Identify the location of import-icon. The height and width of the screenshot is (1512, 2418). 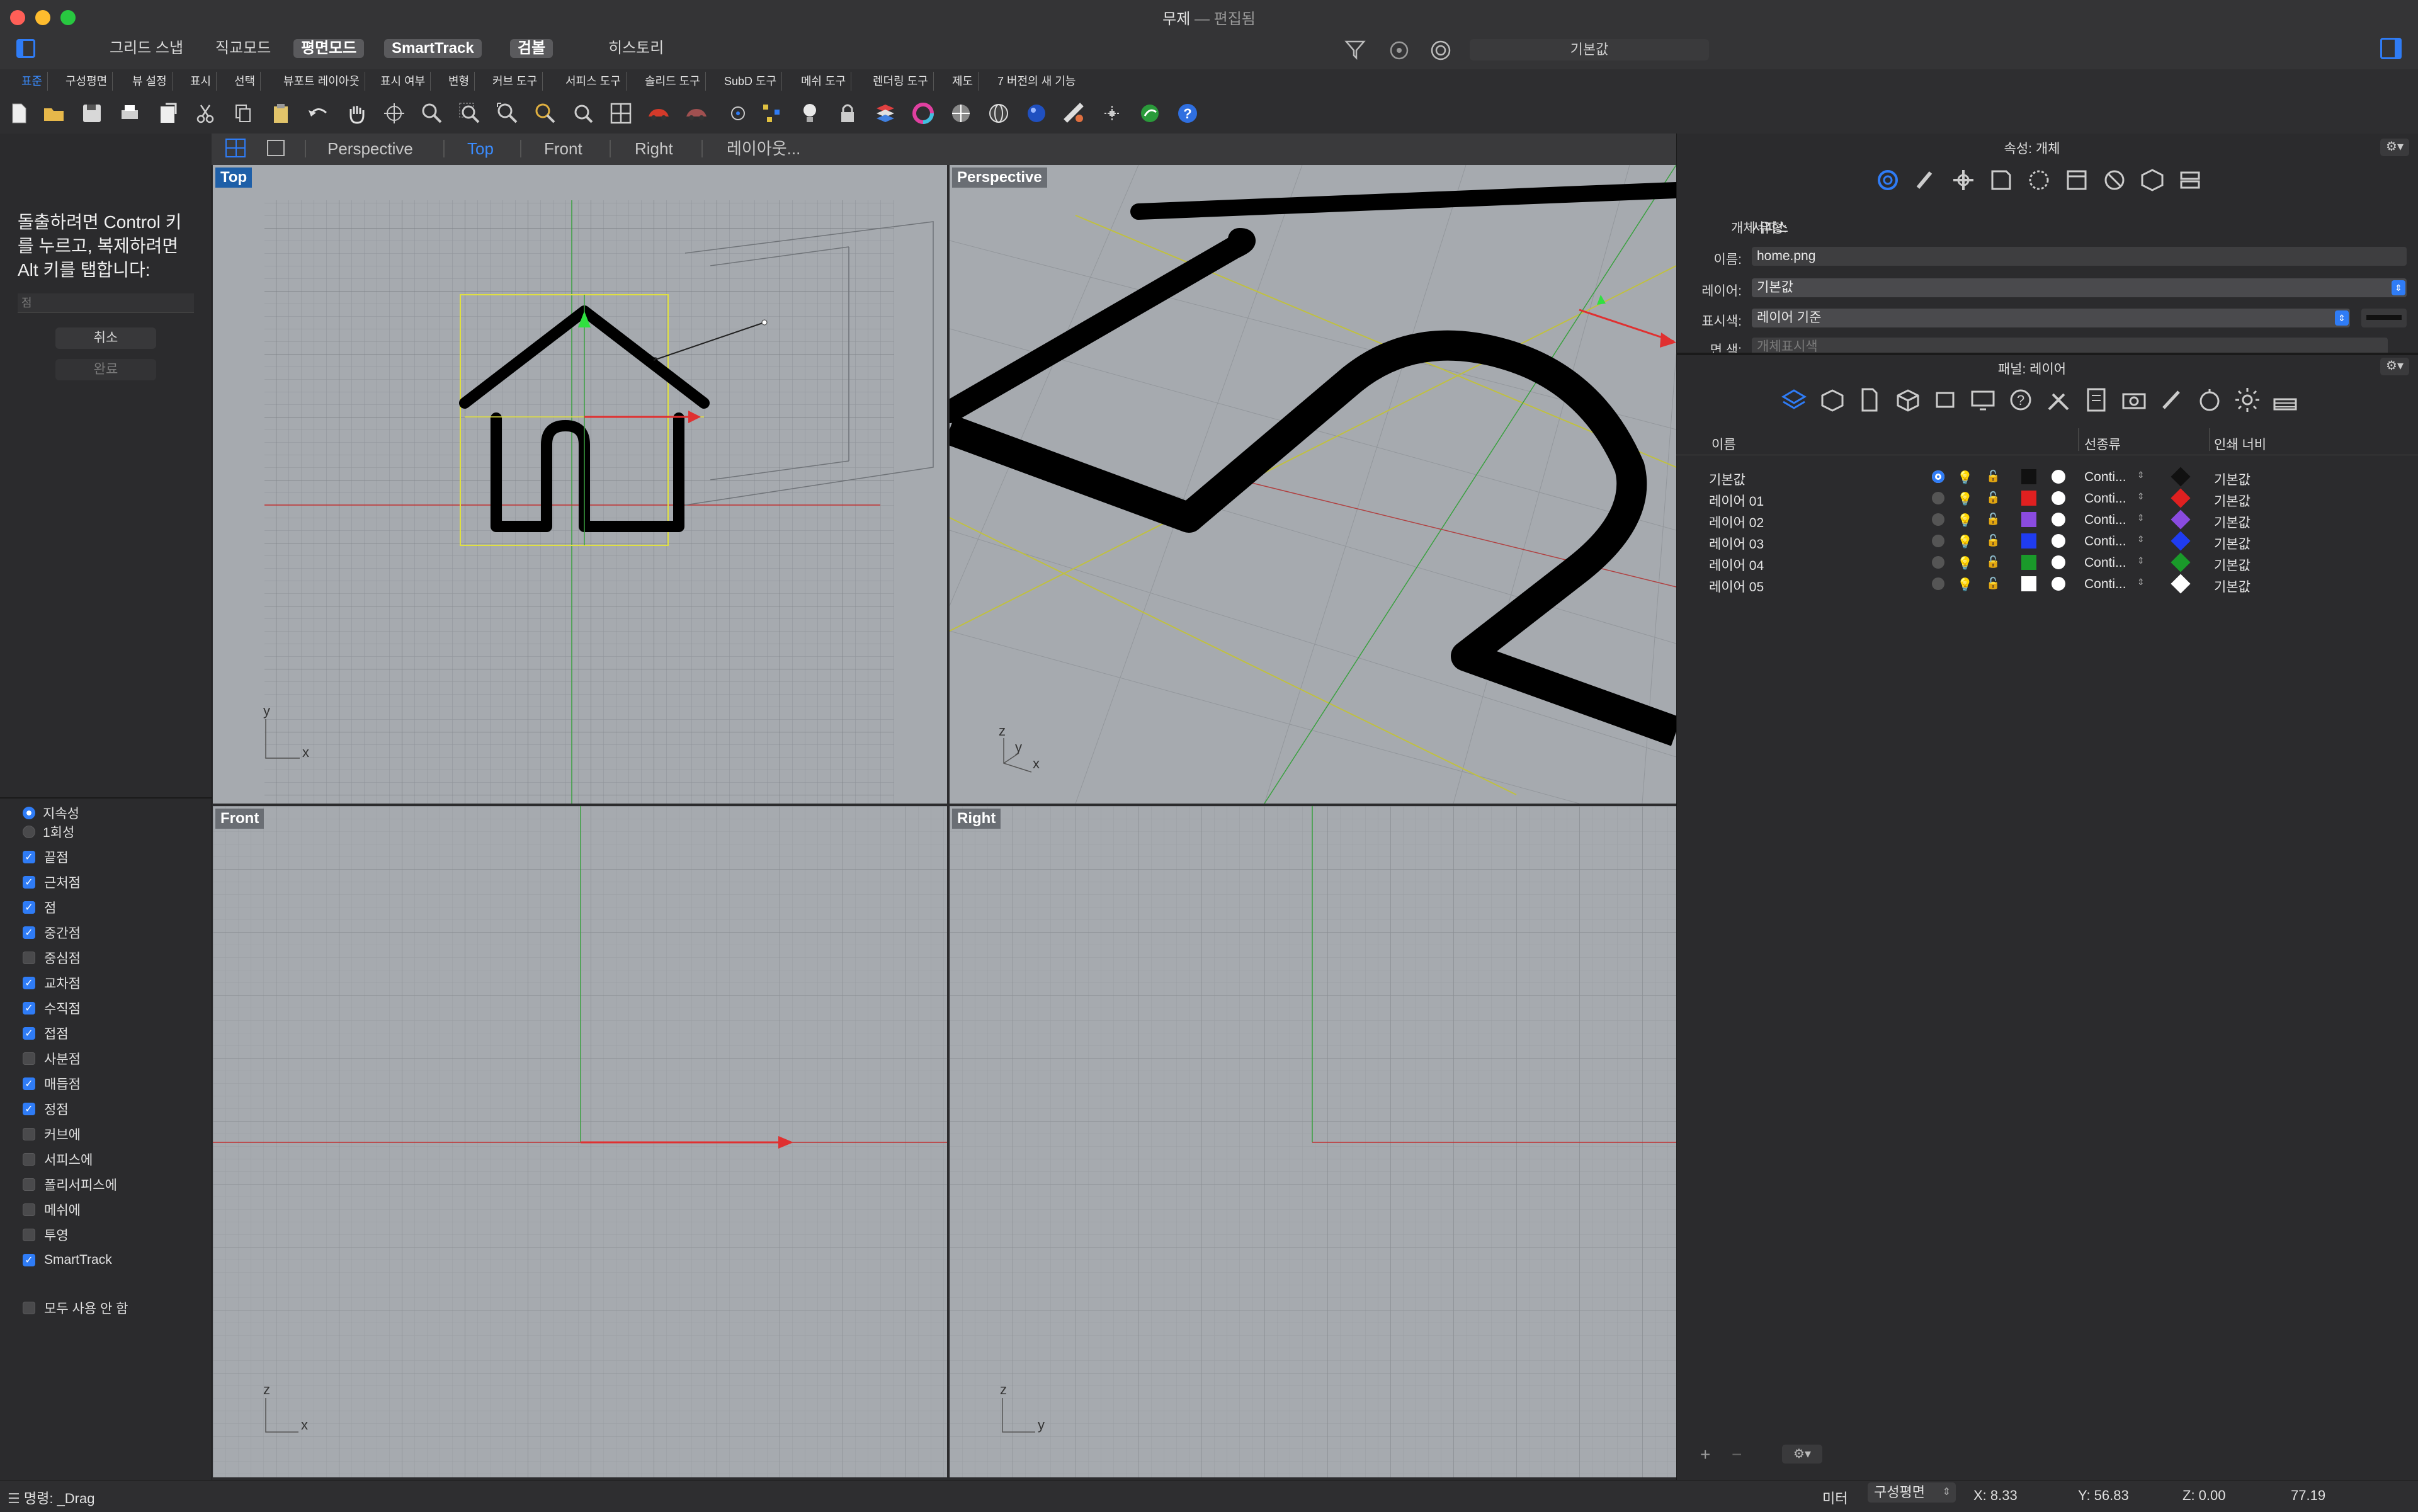
(167, 114).